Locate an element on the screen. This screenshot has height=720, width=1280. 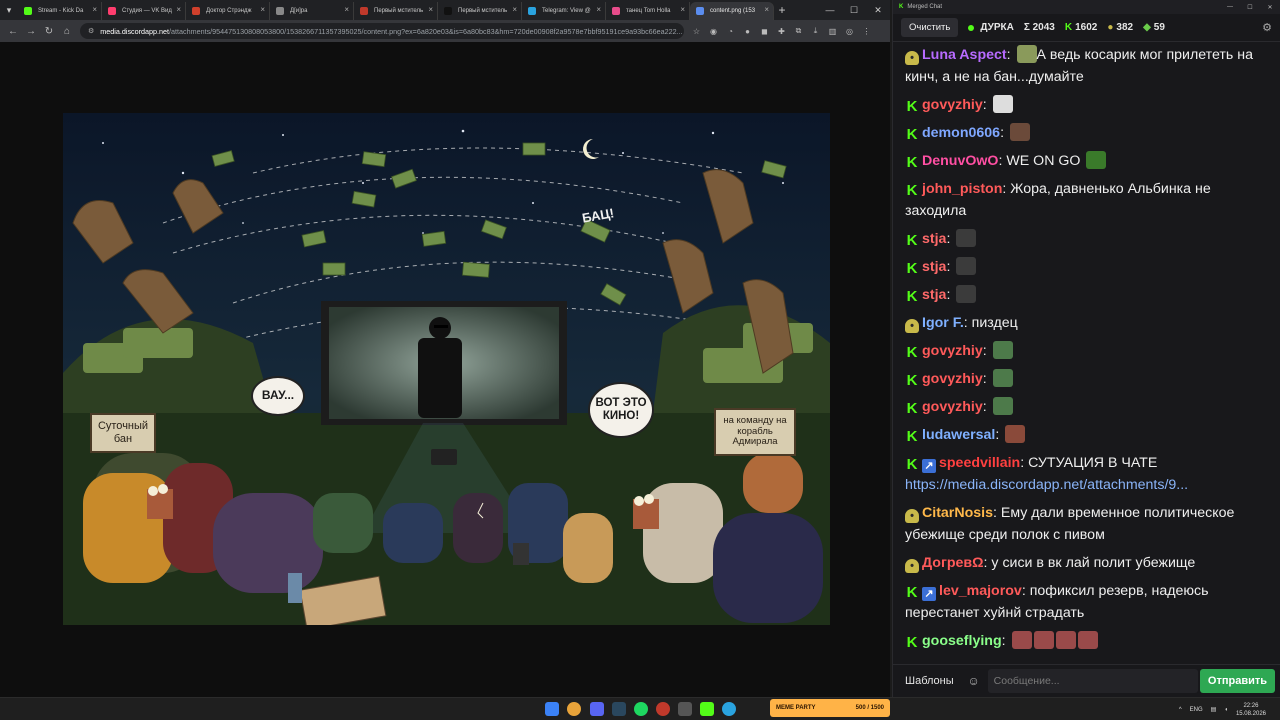
chat-username: ludawersal is located at coordinates (958, 435).